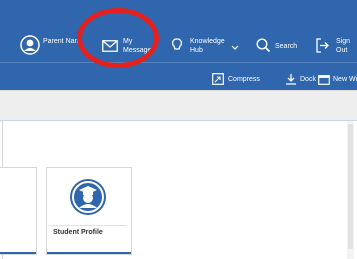 This screenshot has height=259, width=357. I want to click on content-header-band, so click(178, 106).